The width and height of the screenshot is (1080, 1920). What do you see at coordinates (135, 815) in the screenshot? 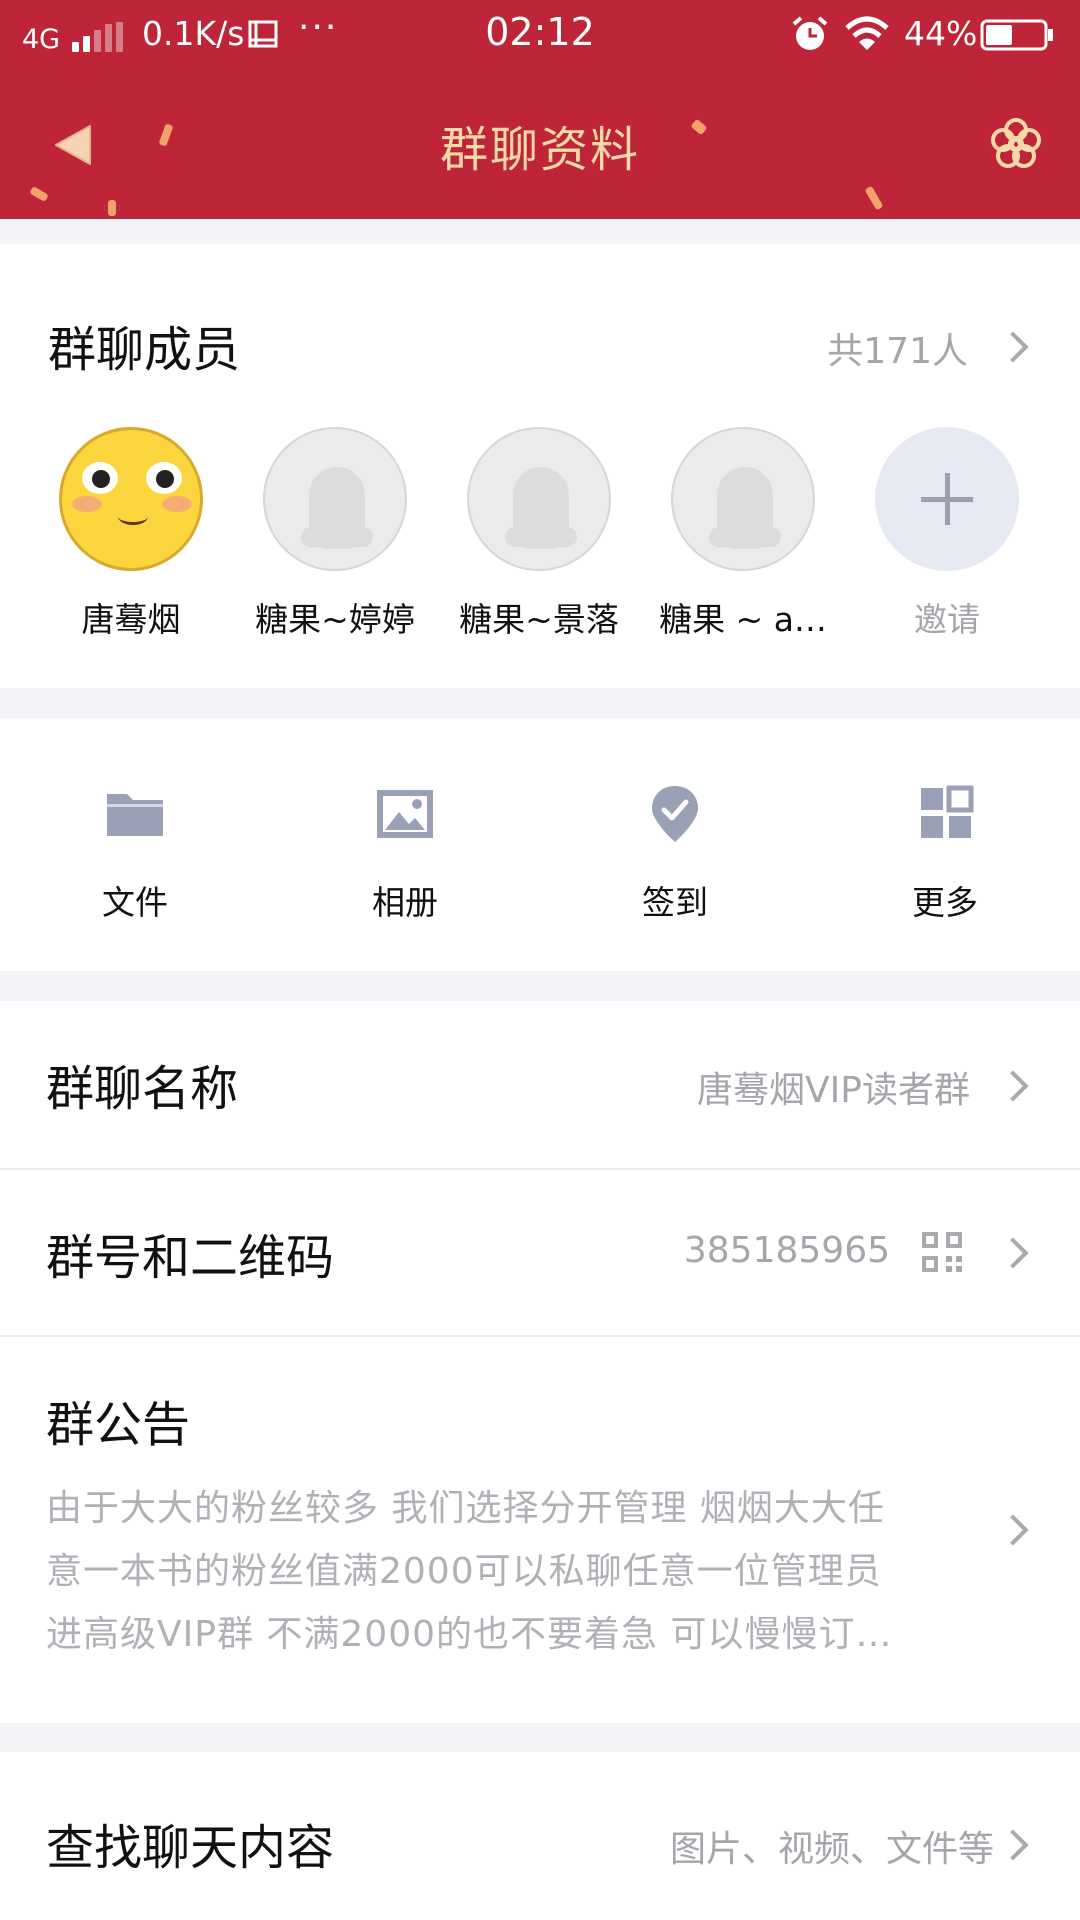
I see `folder-icon` at bounding box center [135, 815].